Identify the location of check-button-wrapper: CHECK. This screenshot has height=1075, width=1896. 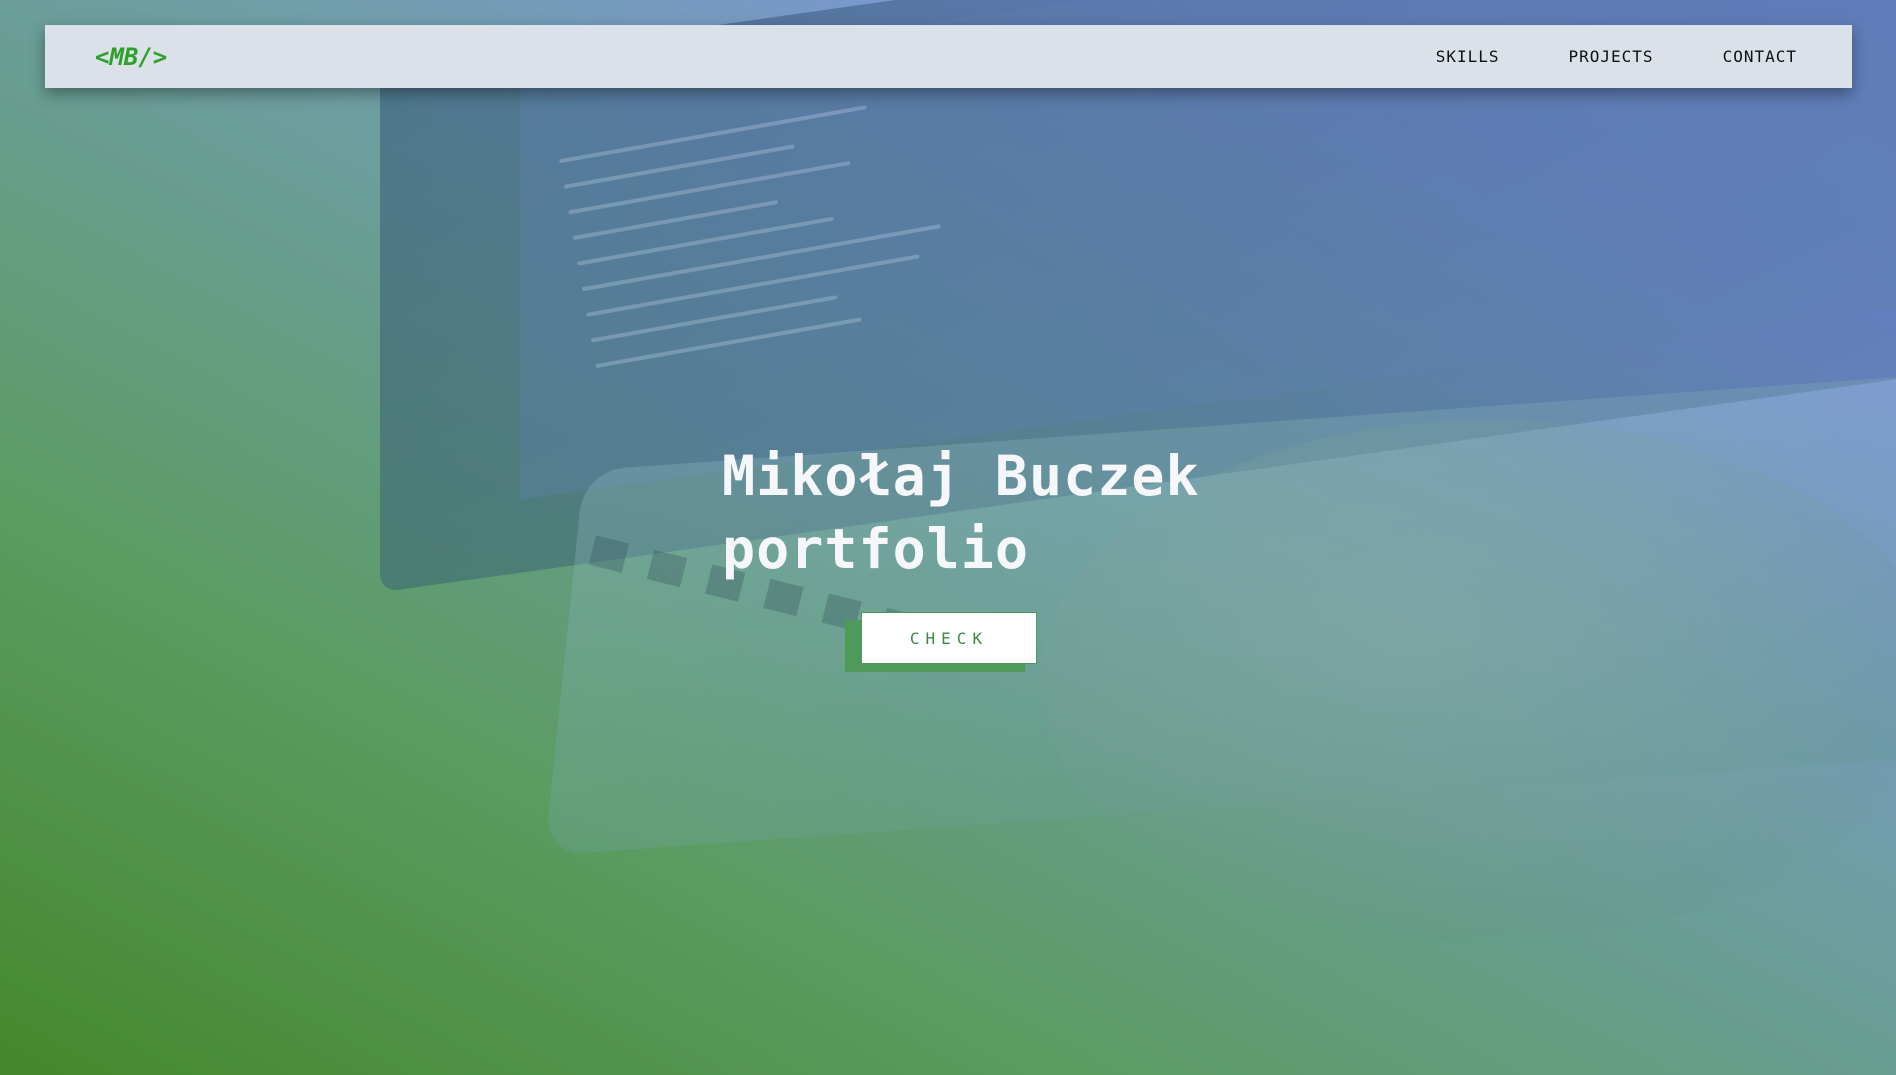
(941, 642).